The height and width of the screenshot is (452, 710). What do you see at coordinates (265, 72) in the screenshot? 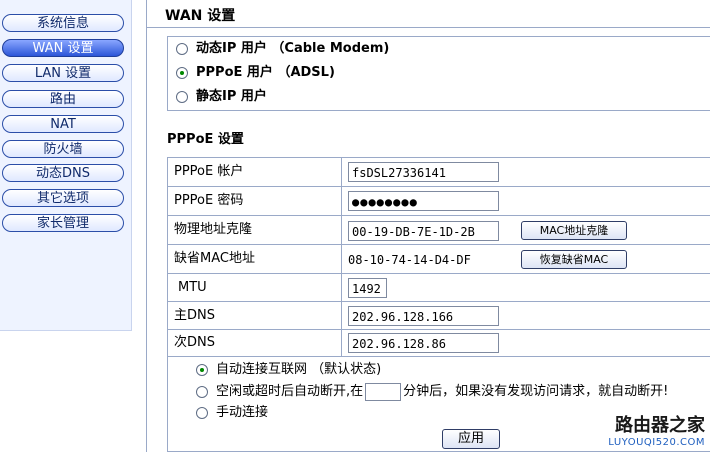
I see `conn-label-pppoe: PPPoE 用户 （ADSL)` at bounding box center [265, 72].